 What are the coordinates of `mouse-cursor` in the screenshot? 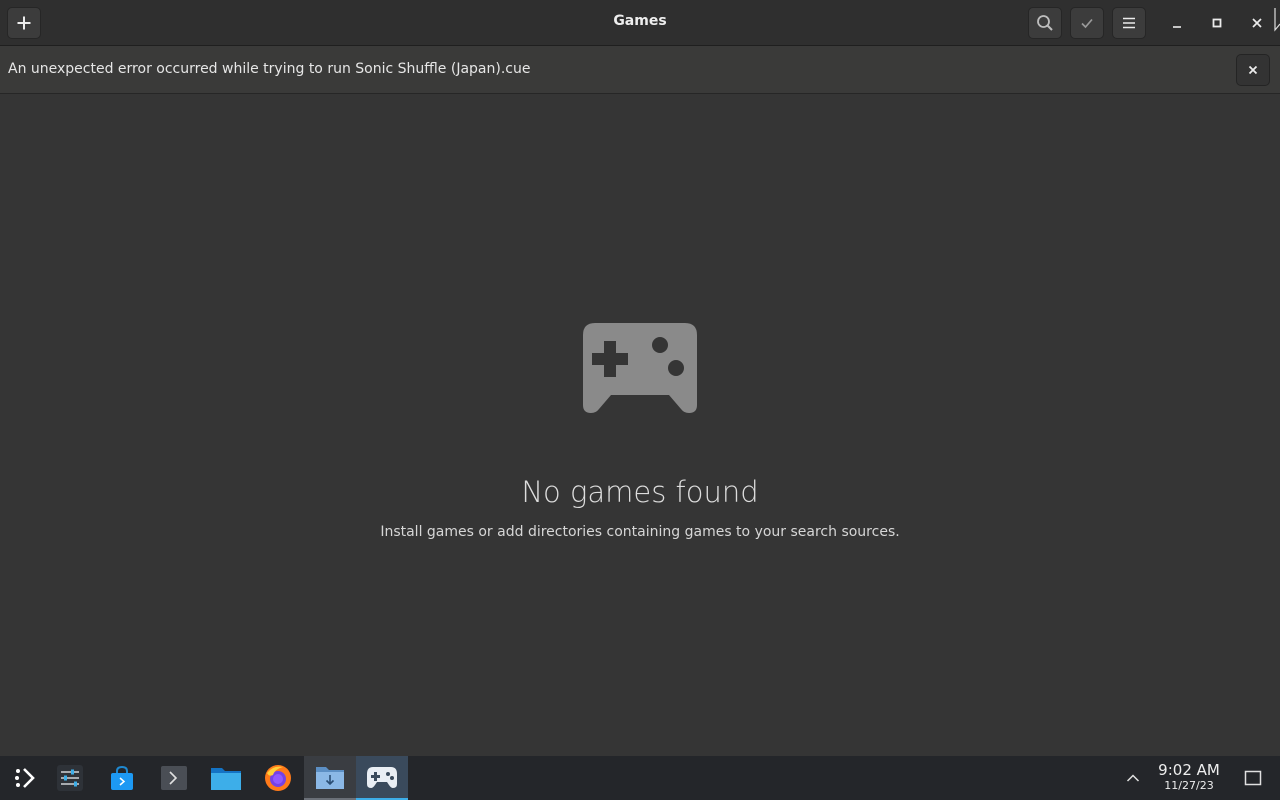 It's located at (1277, 20).